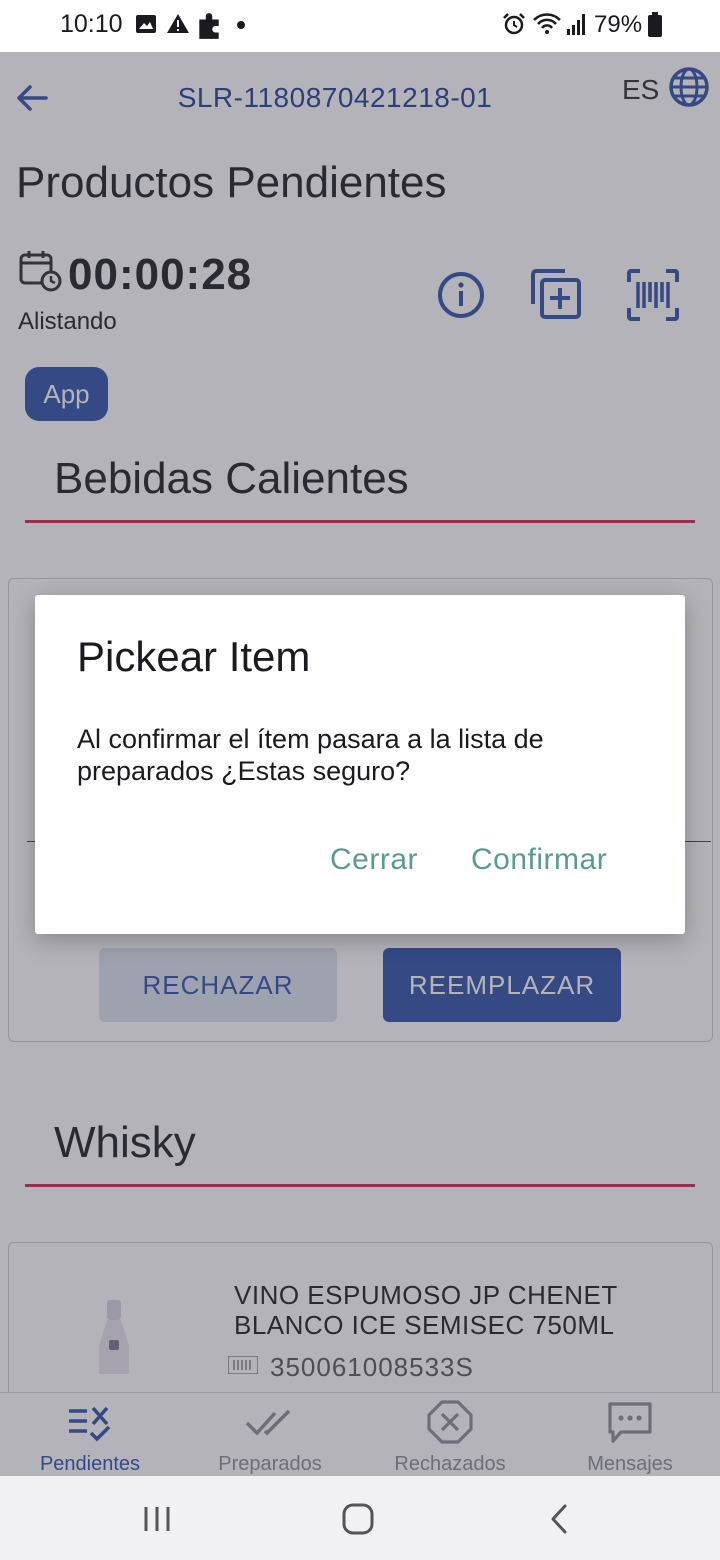 Image resolution: width=720 pixels, height=1560 pixels. Describe the element at coordinates (655, 24) in the screenshot. I see `battery-icon` at that location.